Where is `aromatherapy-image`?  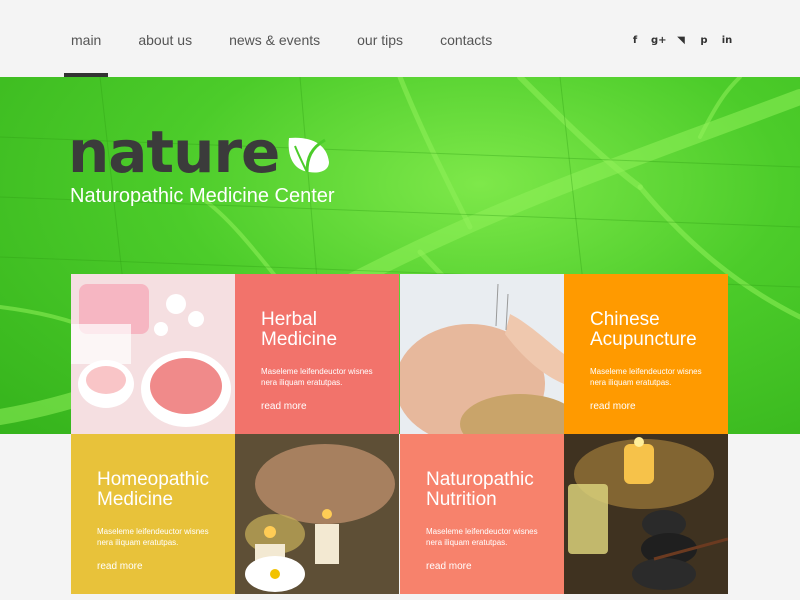 aromatherapy-image is located at coordinates (646, 514).